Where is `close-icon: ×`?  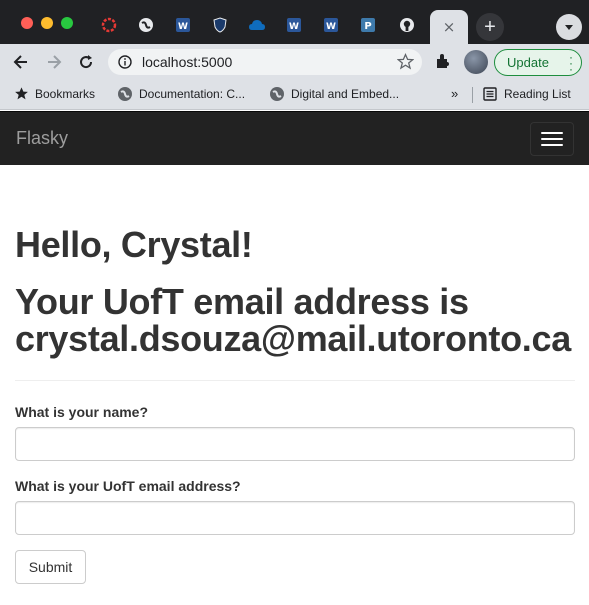 close-icon: × is located at coordinates (449, 27).